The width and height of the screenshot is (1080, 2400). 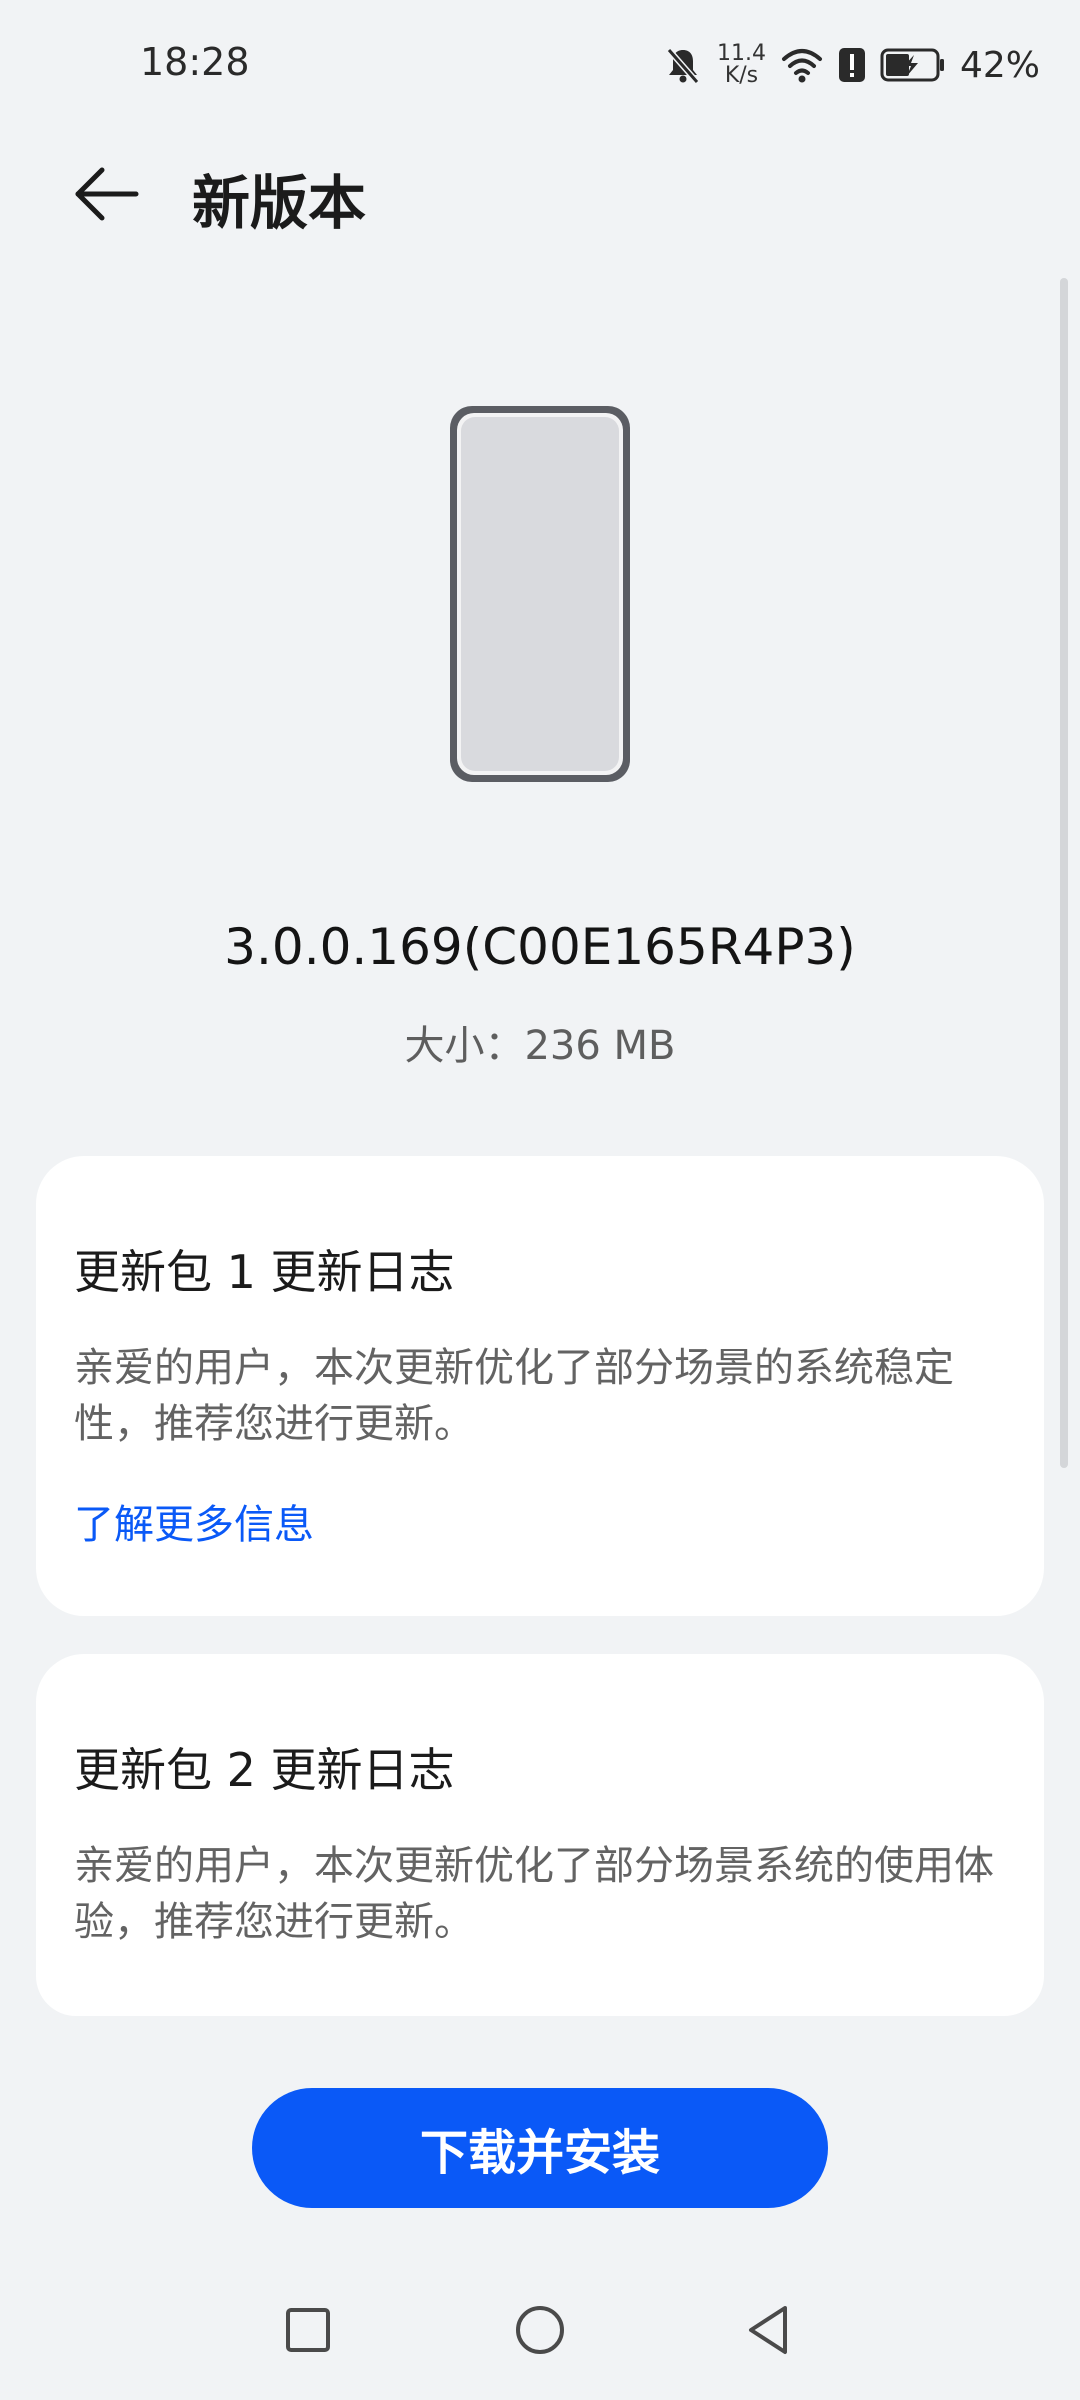 I want to click on changelog-body: 亲爱的用户，本次更新优化了部分场景系统的使用体验，推荐您进行更新。, so click(x=534, y=1894).